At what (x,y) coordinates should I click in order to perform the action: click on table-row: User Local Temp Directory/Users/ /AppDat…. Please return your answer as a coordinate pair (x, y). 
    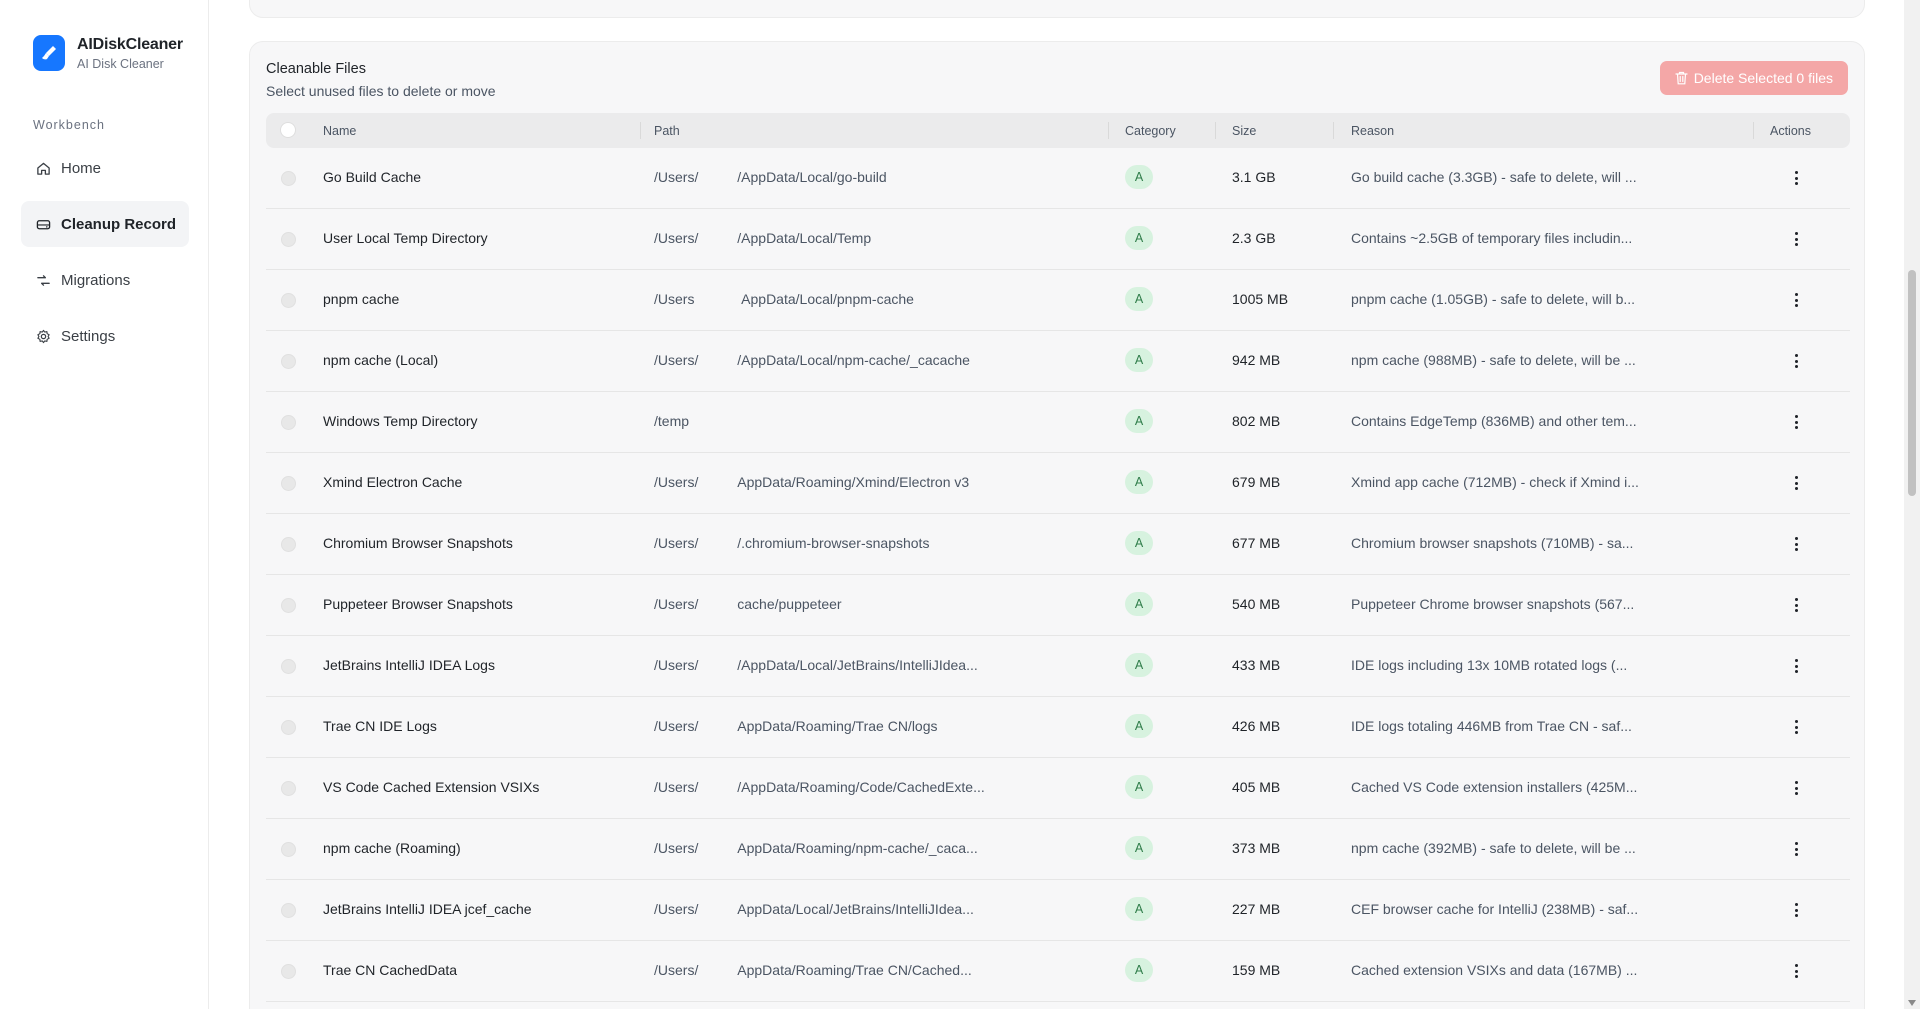
    Looking at the image, I should click on (1058, 239).